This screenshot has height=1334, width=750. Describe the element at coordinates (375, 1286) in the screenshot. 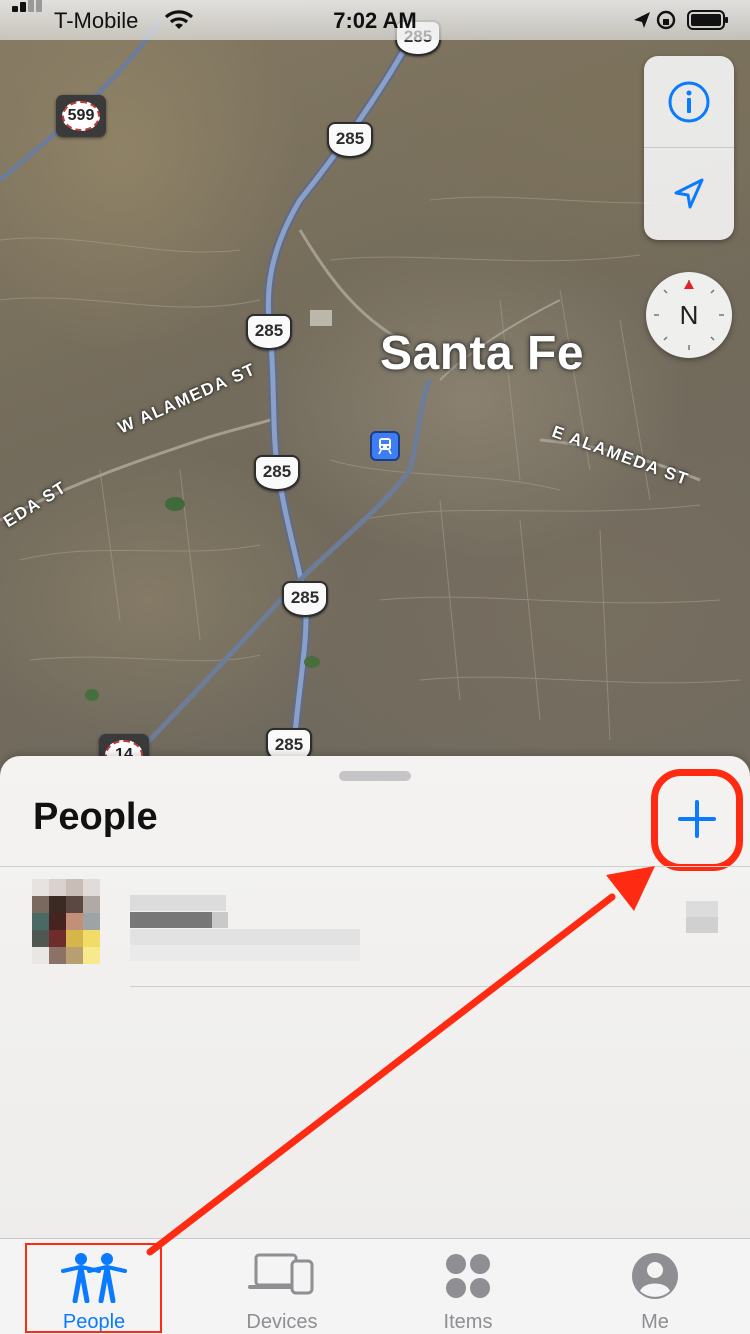

I see `tab-bar: People Devices Items Me` at that location.